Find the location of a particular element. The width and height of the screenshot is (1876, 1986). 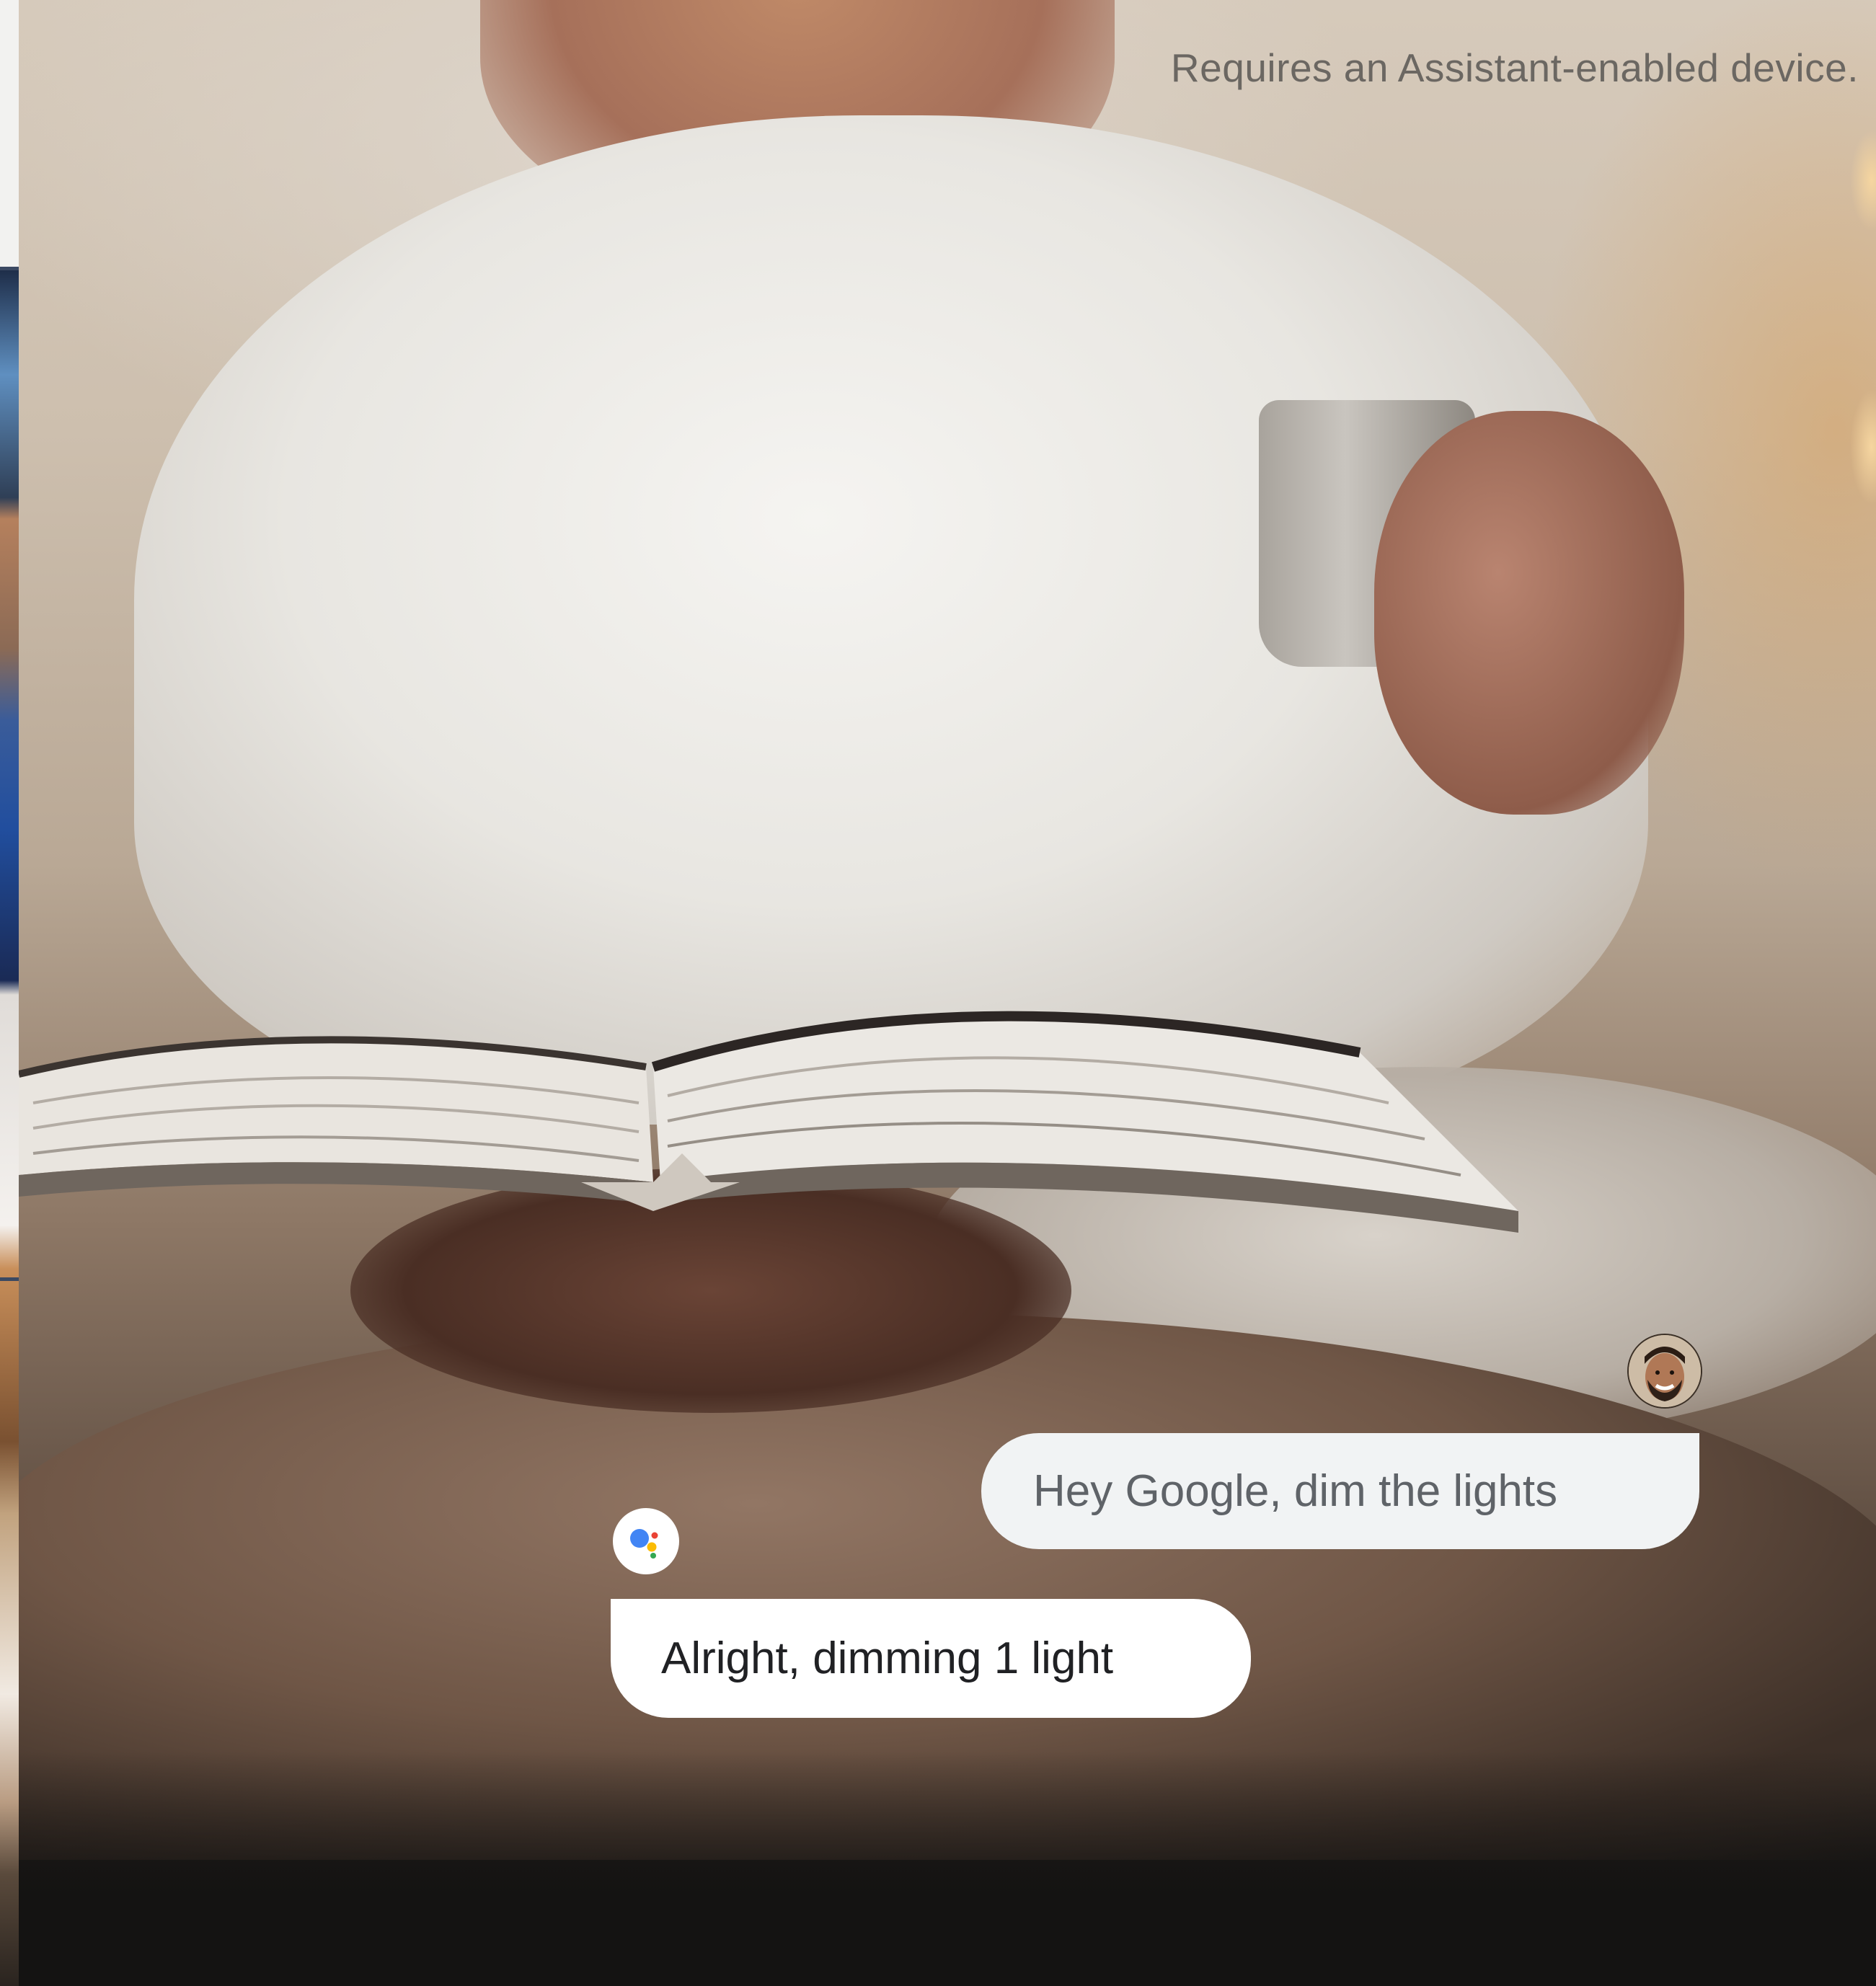

google-assistant-icon is located at coordinates (646, 1541).